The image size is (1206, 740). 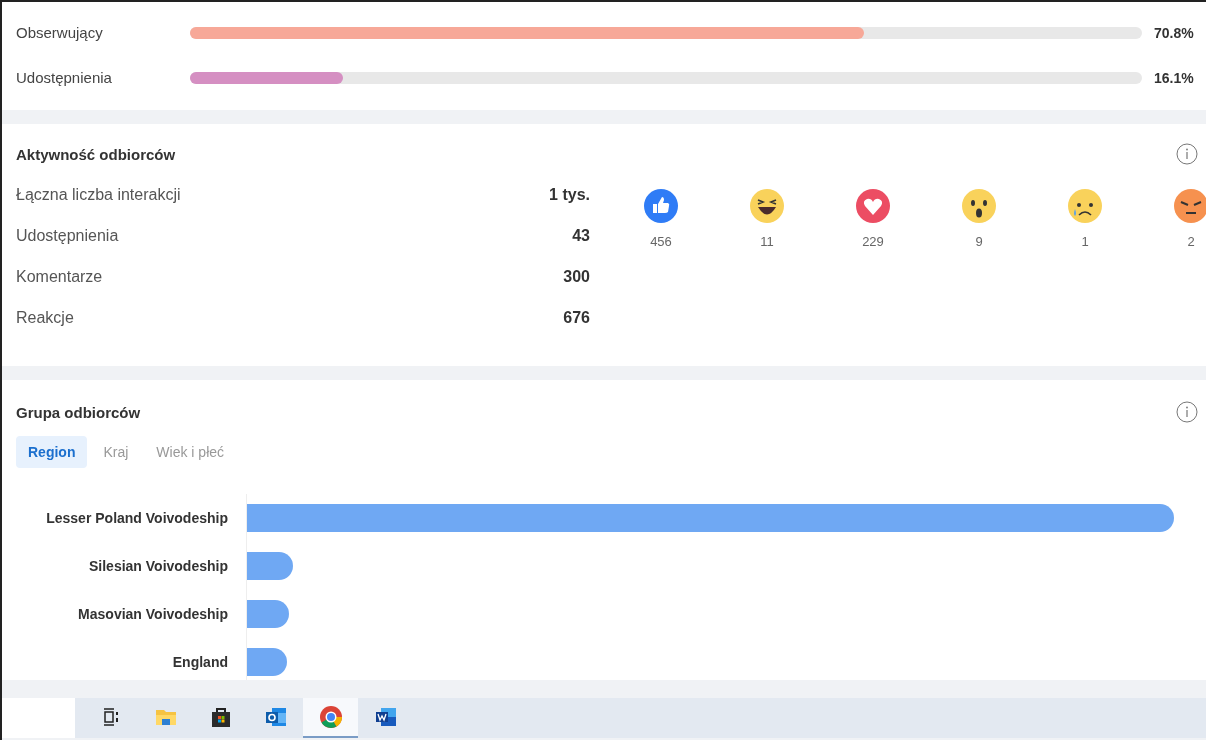 What do you see at coordinates (661, 206) in the screenshot?
I see `thumbs-up-icon` at bounding box center [661, 206].